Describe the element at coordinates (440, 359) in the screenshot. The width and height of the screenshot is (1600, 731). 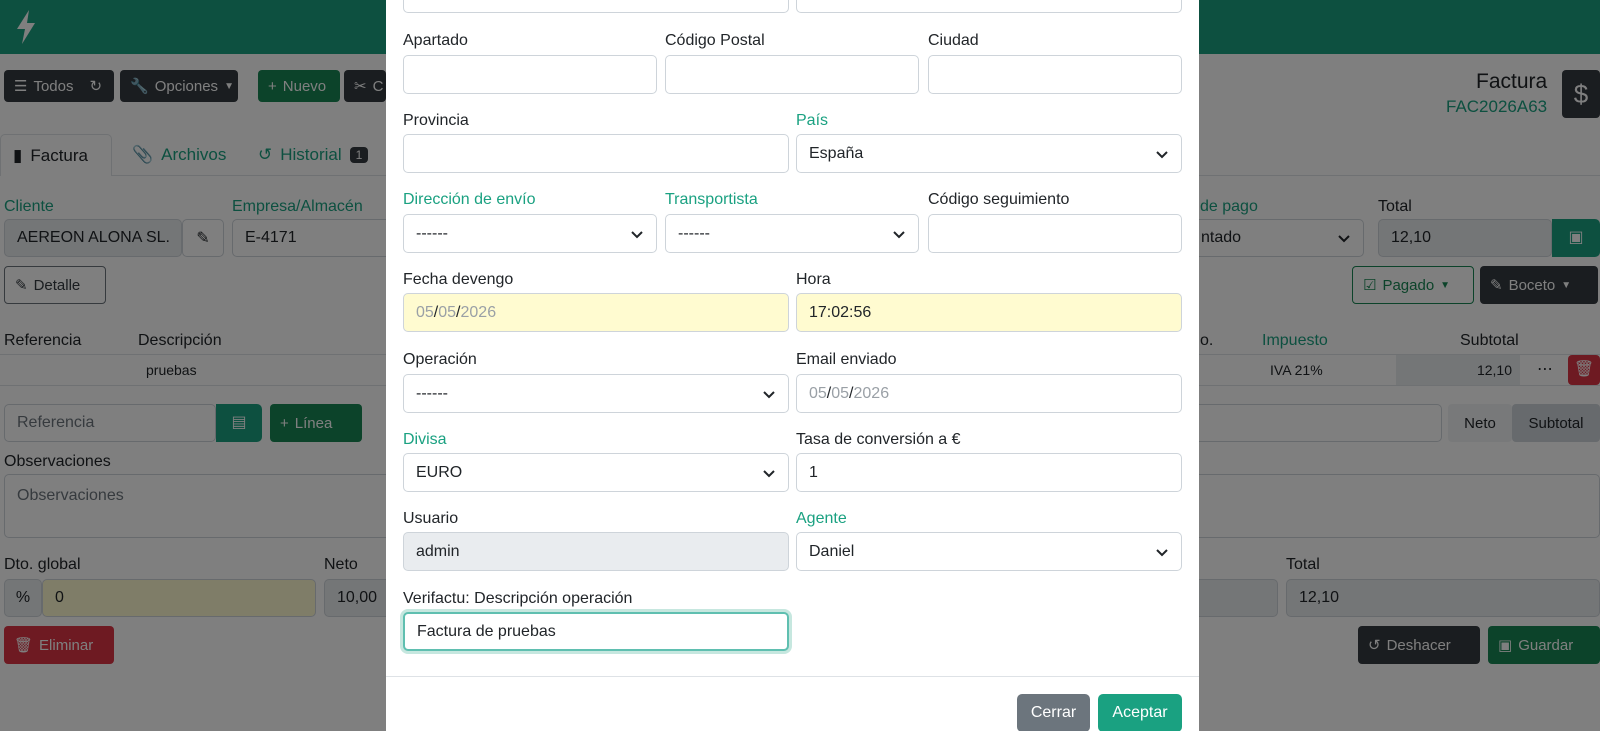
I see `operacion-label: Operación` at that location.